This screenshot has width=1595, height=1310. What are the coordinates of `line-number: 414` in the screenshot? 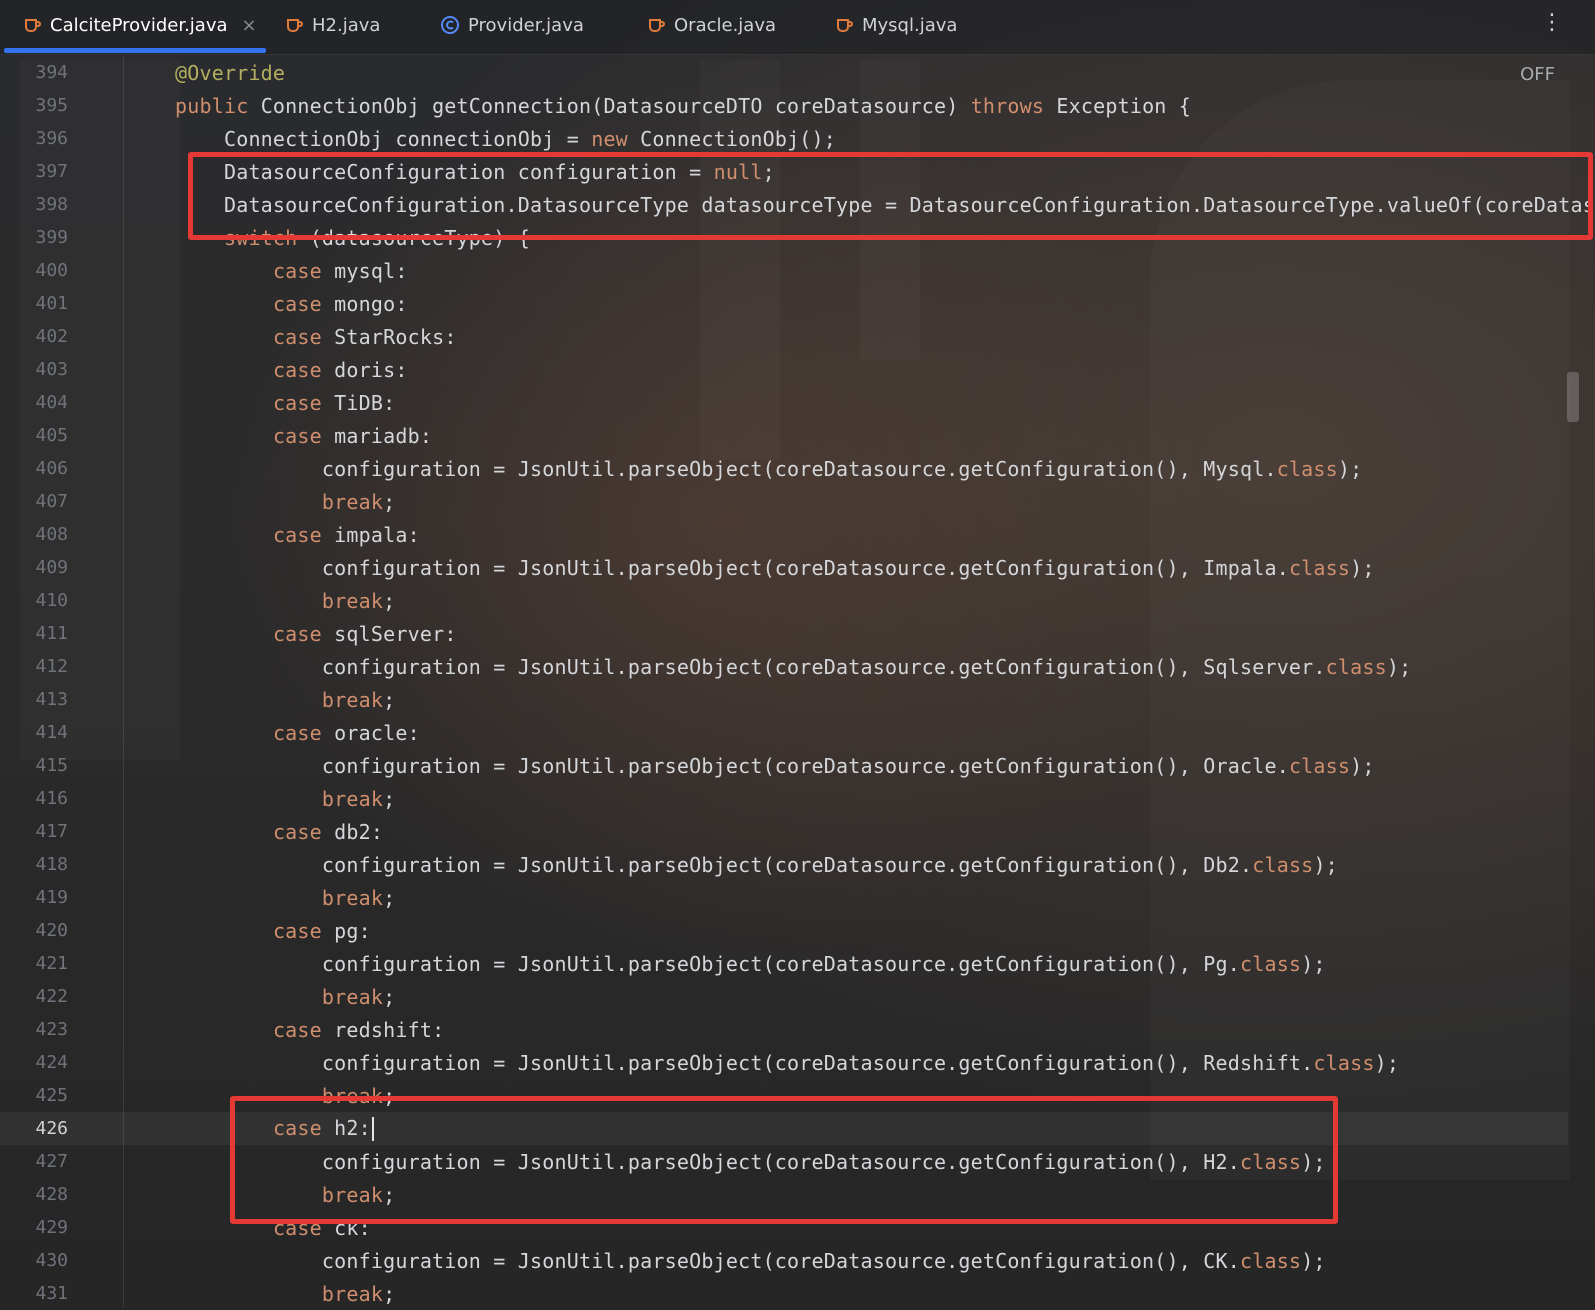 It's located at (51, 732).